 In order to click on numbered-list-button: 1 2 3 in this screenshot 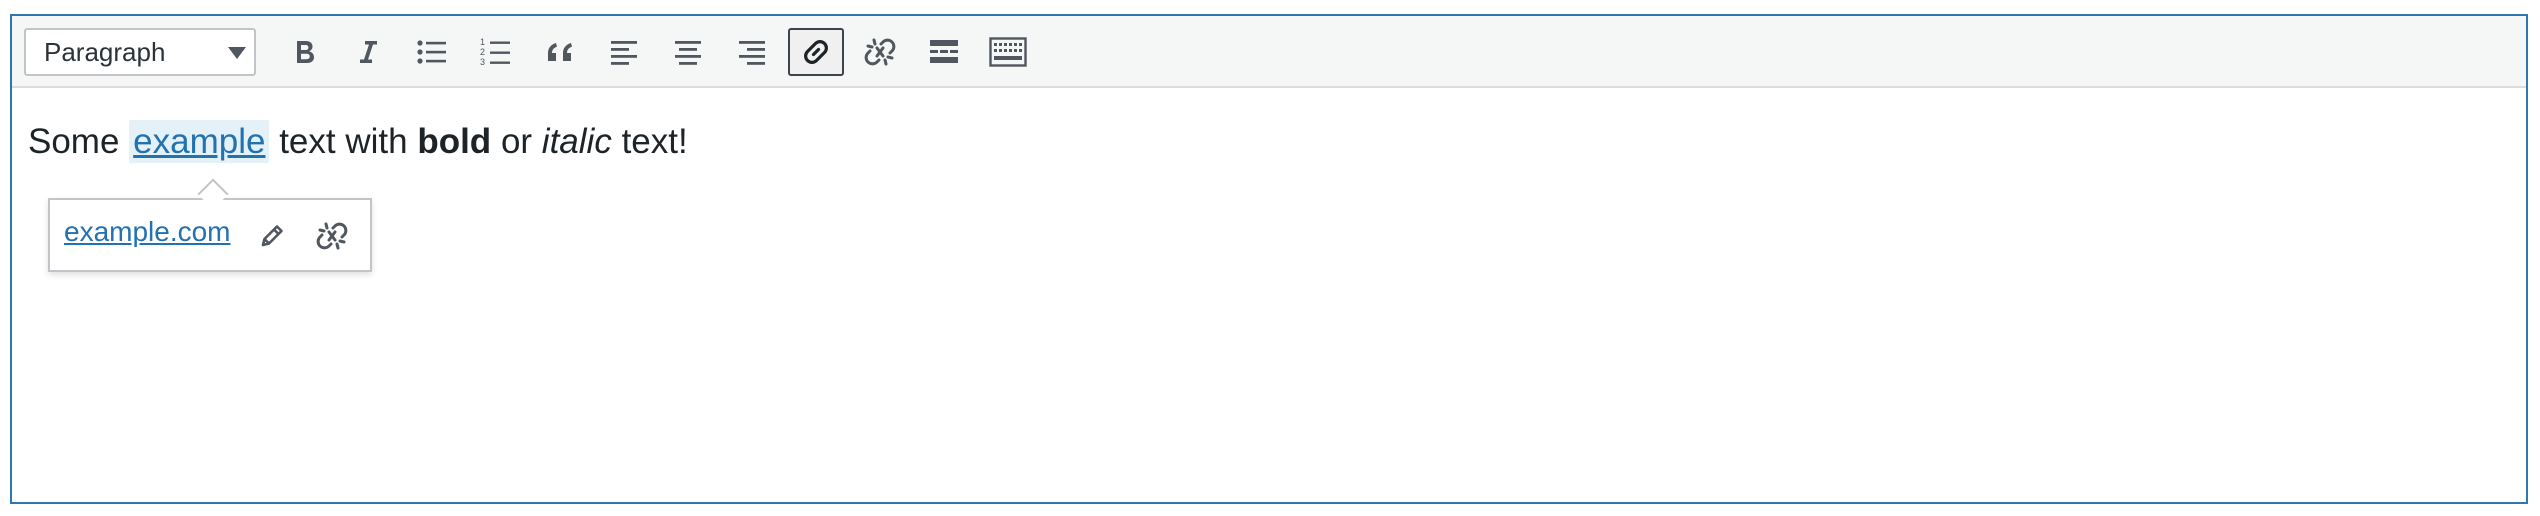, I will do `click(496, 52)`.